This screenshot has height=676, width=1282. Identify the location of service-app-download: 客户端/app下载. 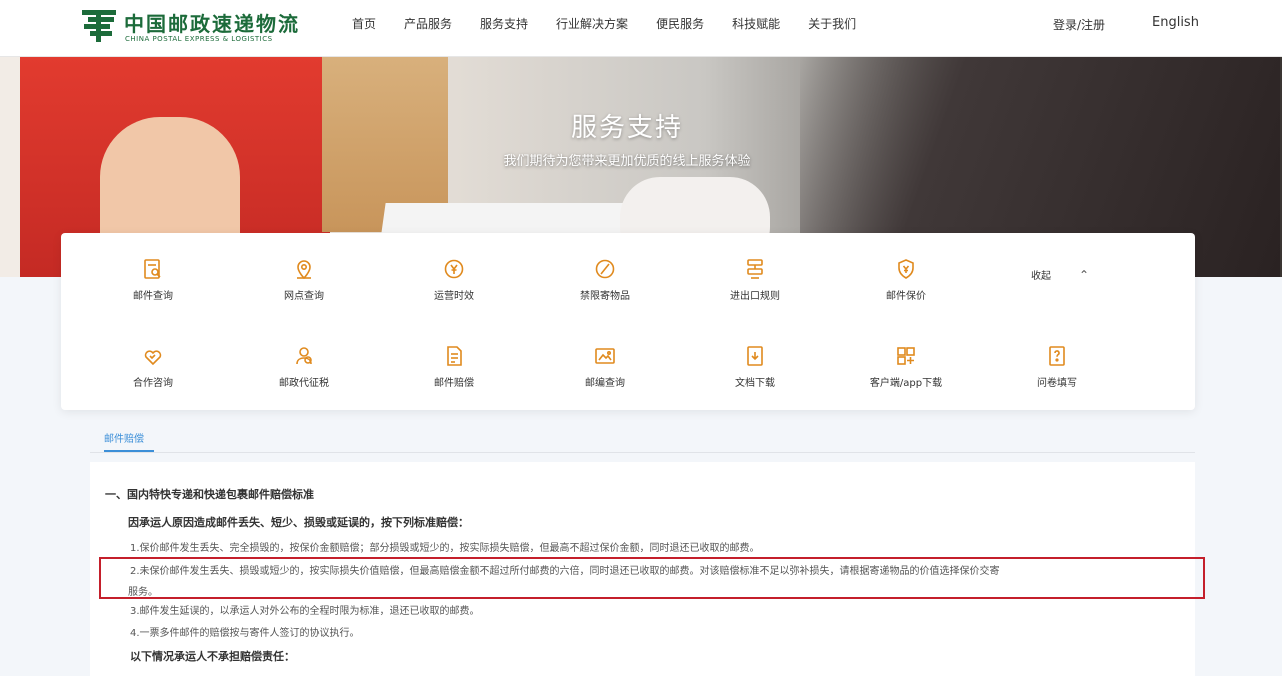
(906, 366).